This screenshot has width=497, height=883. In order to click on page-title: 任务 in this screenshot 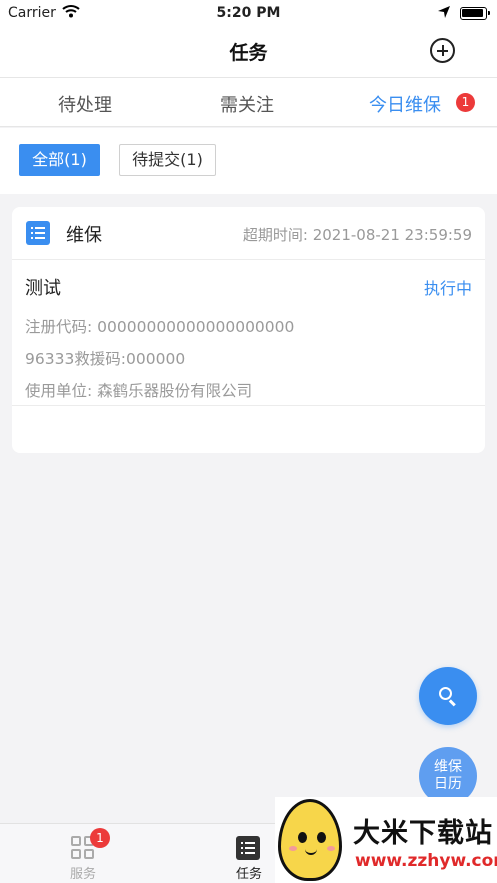, I will do `click(248, 53)`.